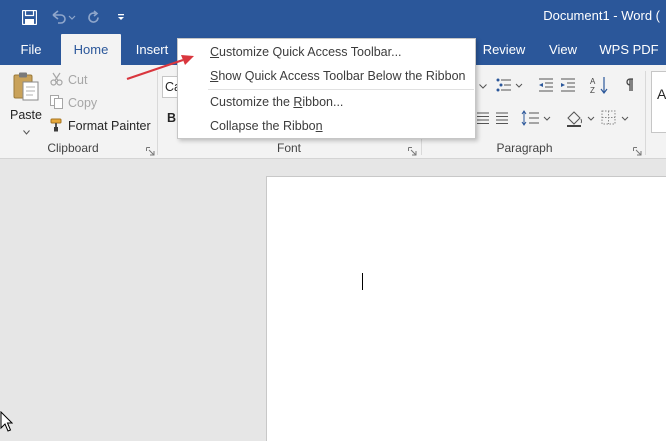 This screenshot has height=441, width=666. I want to click on font-name-combobox: Ca, so click(171, 87).